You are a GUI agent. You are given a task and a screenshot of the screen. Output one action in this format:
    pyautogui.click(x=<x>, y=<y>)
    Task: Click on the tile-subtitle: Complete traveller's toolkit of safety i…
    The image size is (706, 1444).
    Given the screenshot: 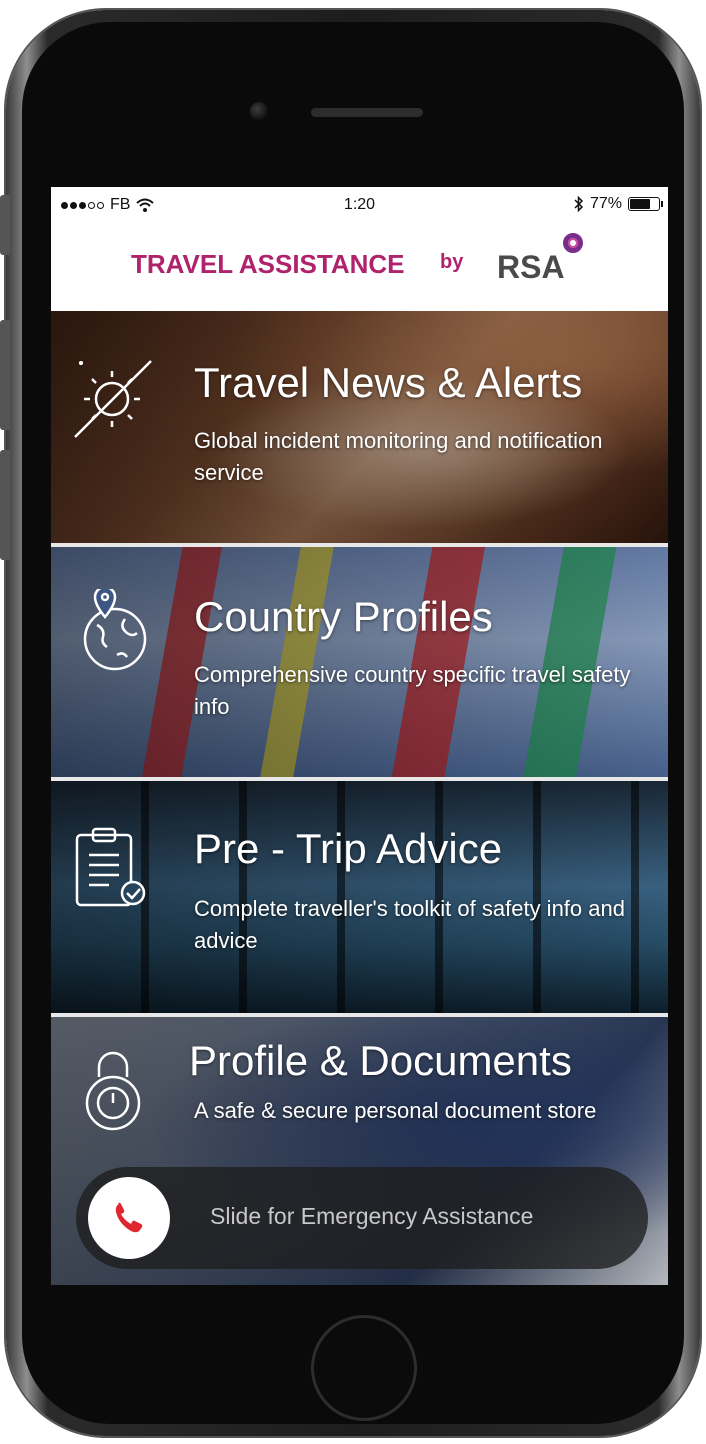 What is the action you would take?
    pyautogui.click(x=409, y=924)
    